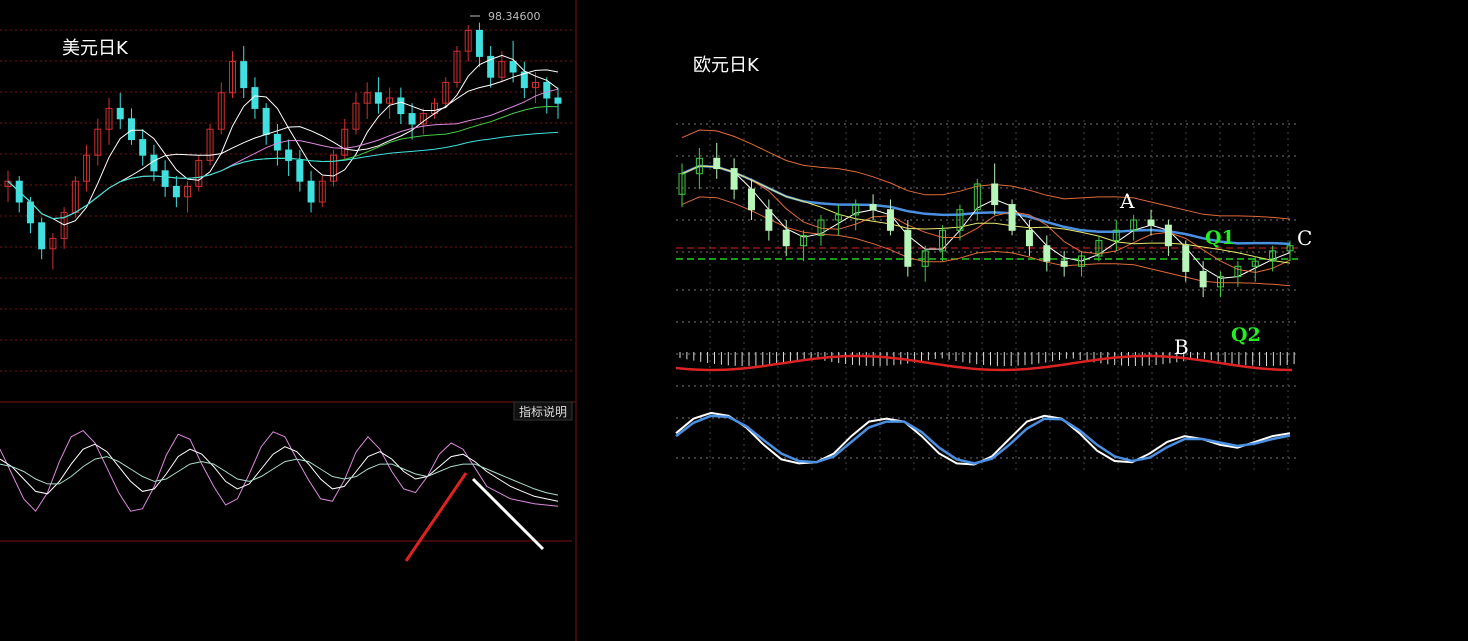 The image size is (1468, 641). I want to click on indicator-help-label: 指标说明, so click(543, 411).